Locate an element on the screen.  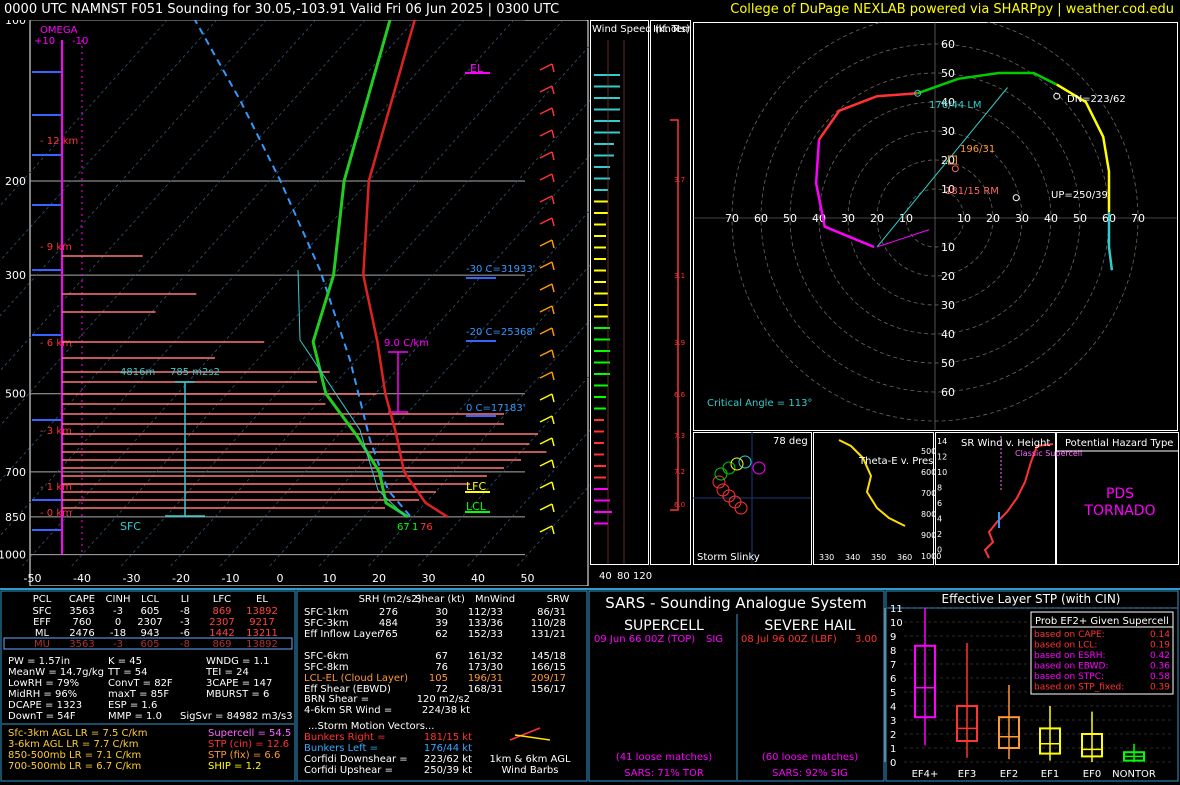
parcel-cell: ML is located at coordinates (42, 633).